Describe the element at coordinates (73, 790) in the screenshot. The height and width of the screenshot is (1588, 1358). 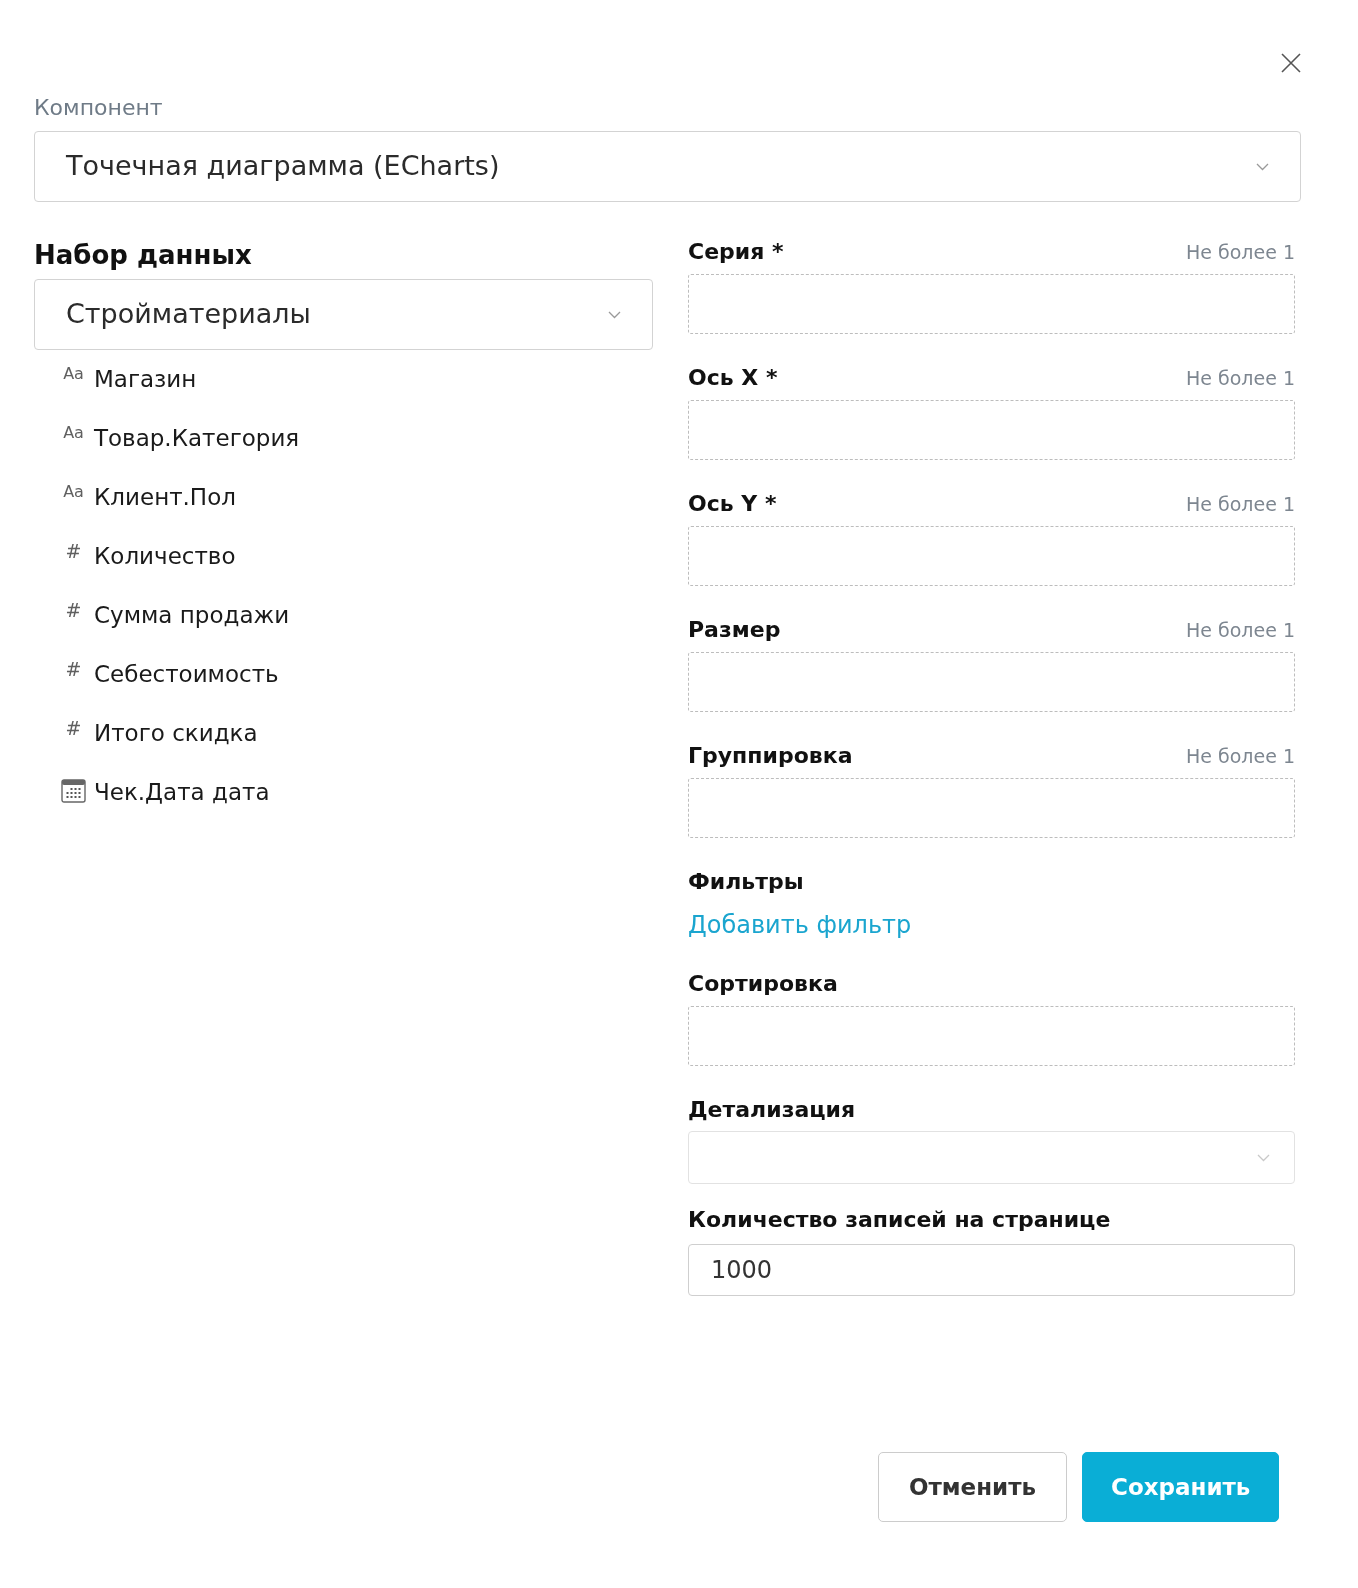
I see `calendar-icon` at that location.